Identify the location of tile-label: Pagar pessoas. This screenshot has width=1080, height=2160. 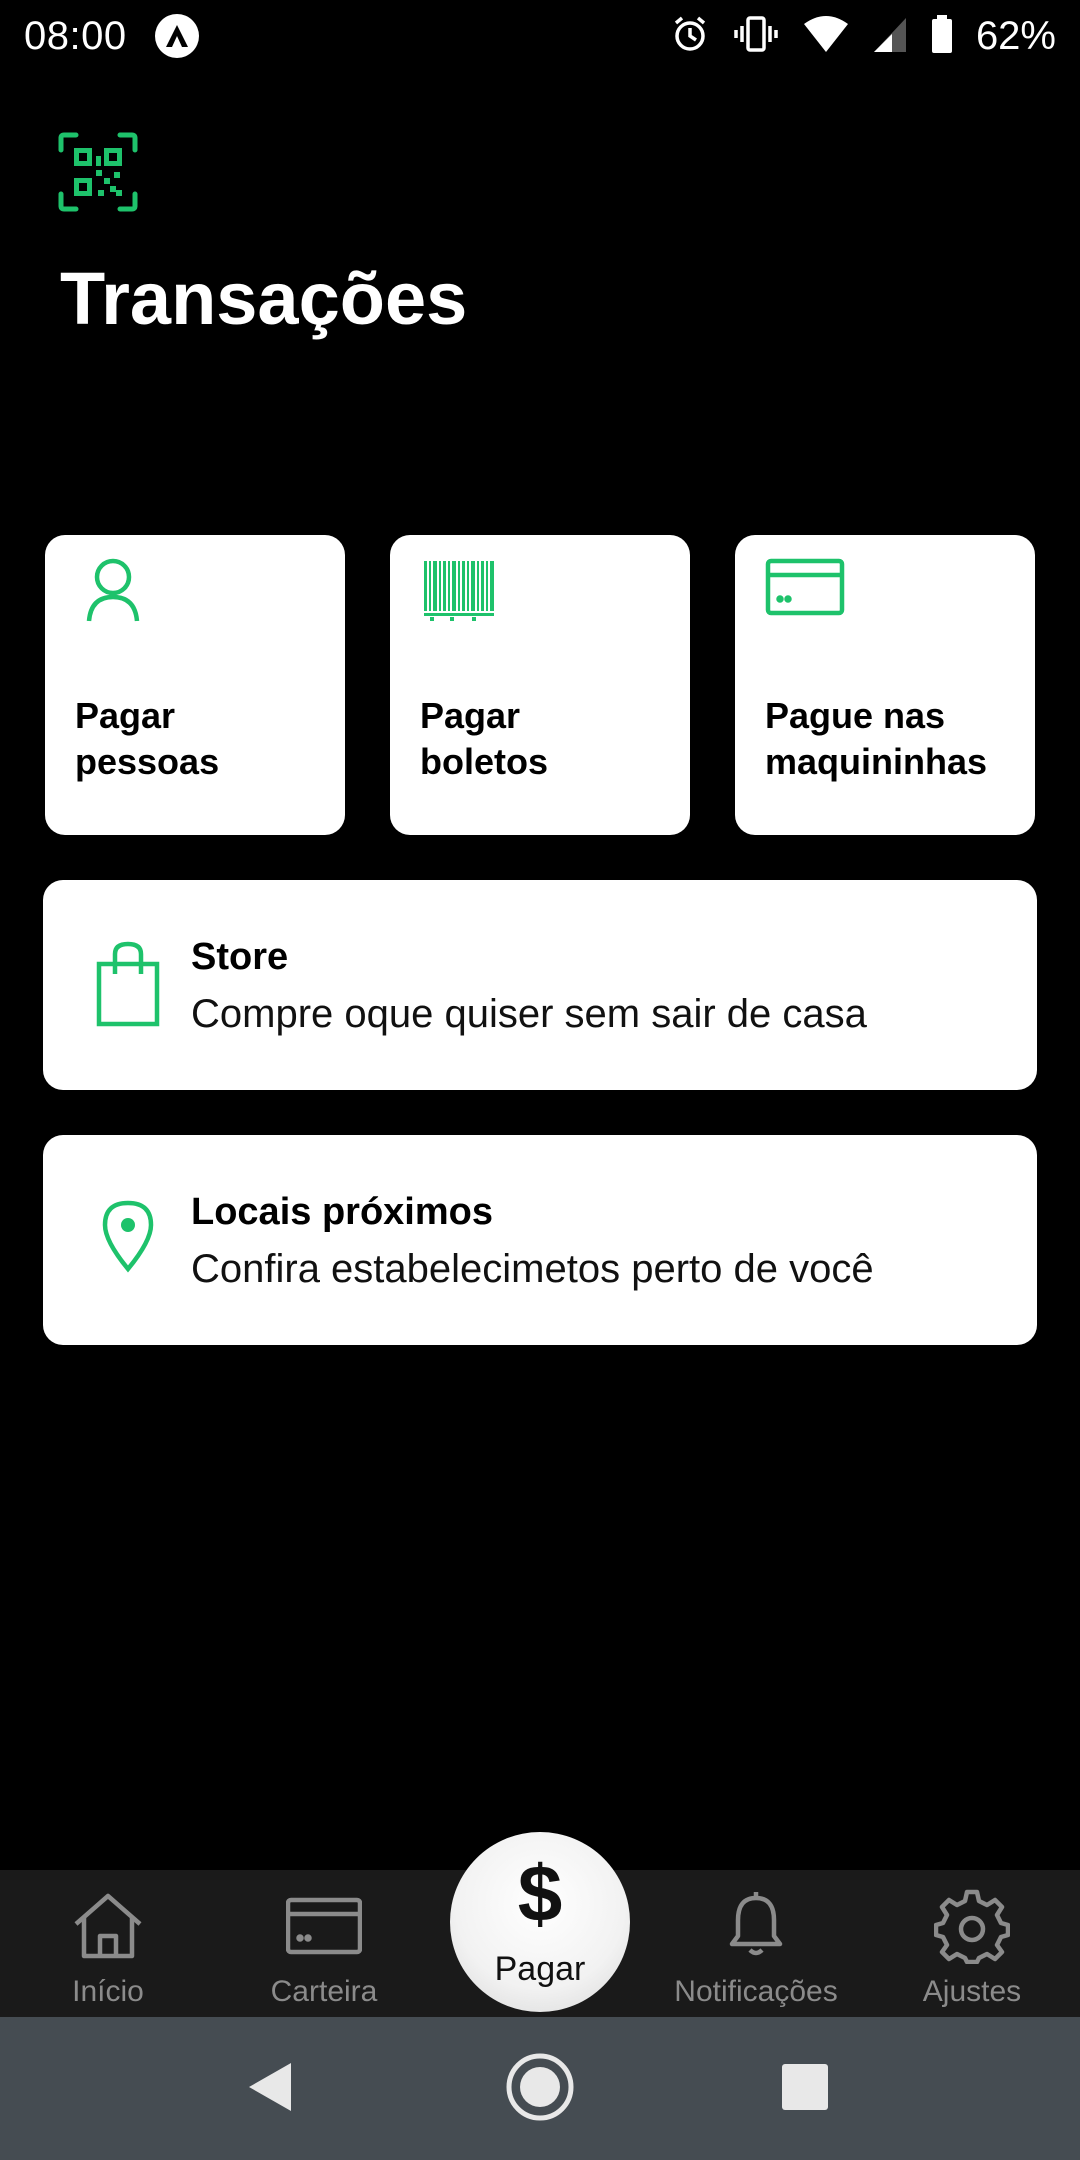
(200, 739).